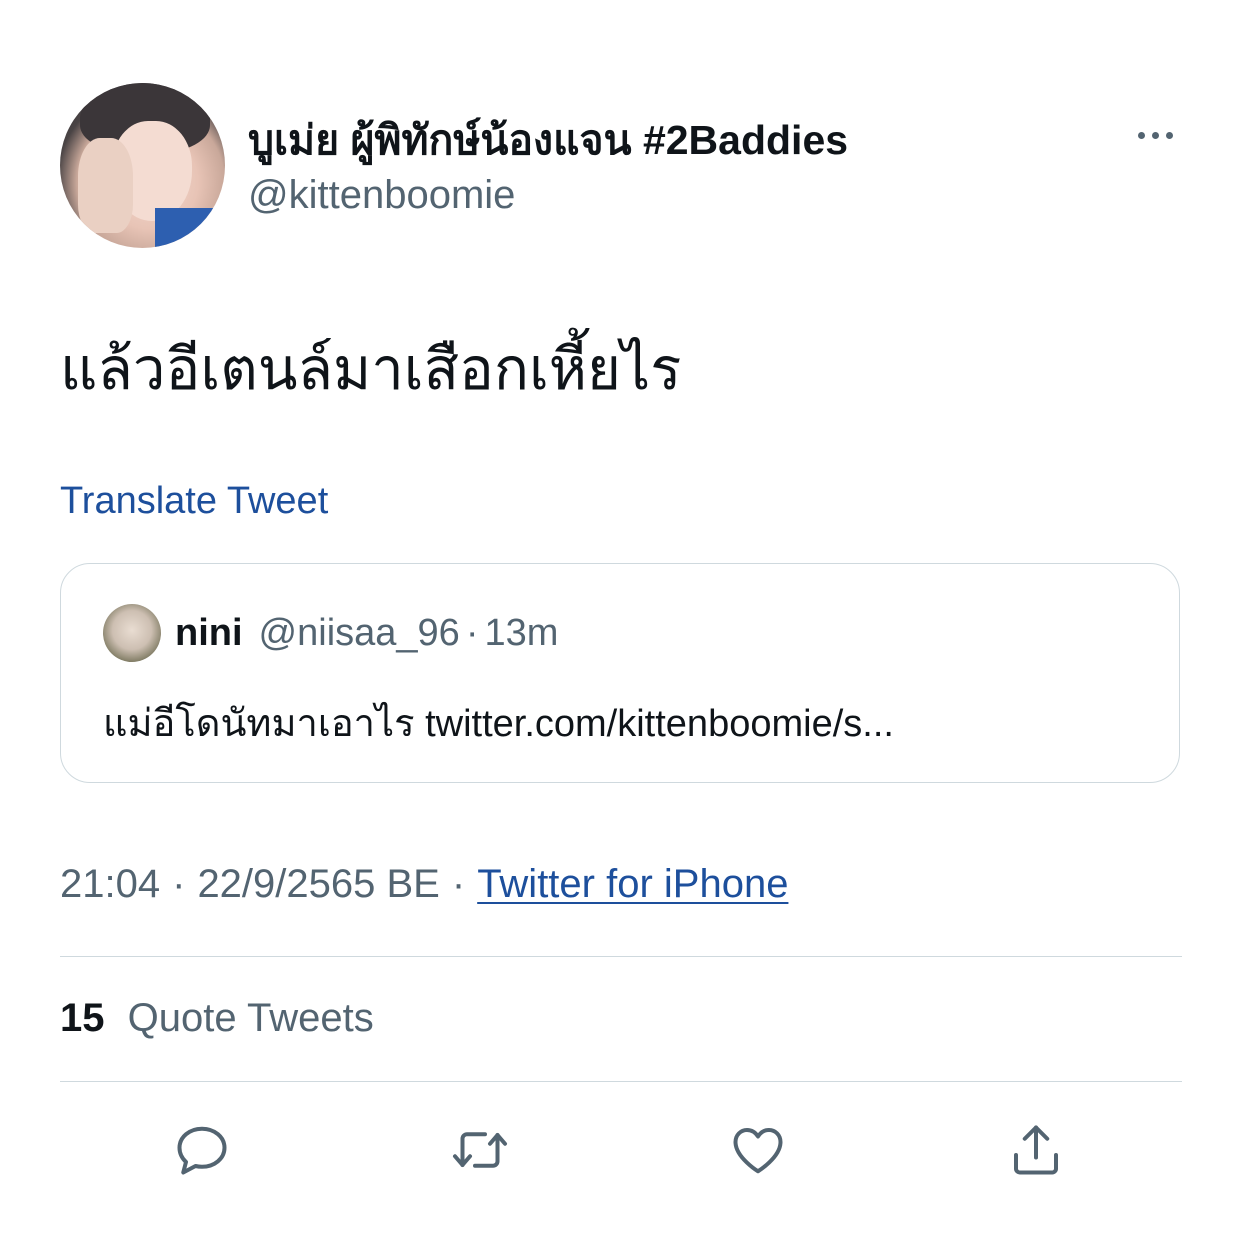 The height and width of the screenshot is (1242, 1242). I want to click on retweet-icon, so click(480, 1150).